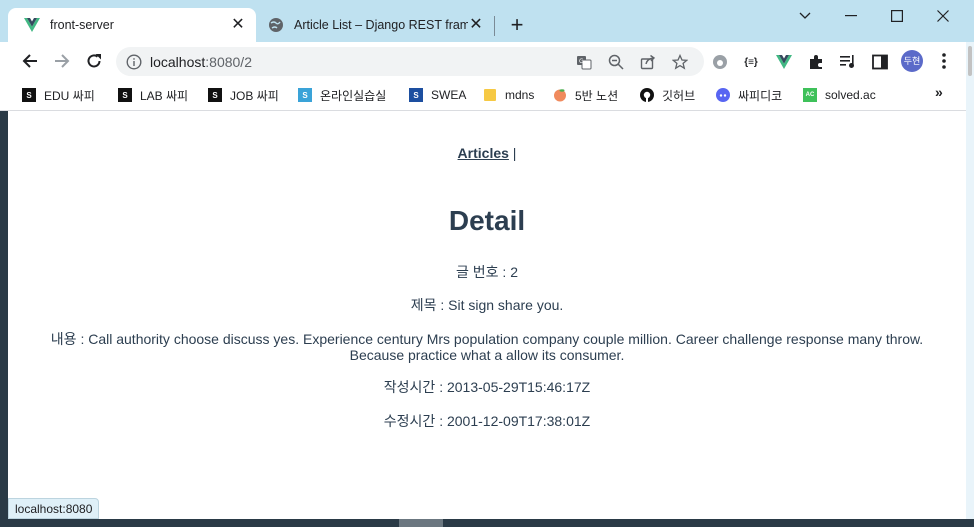 This screenshot has width=974, height=527. I want to click on page-nav: Articles |, so click(487, 153).